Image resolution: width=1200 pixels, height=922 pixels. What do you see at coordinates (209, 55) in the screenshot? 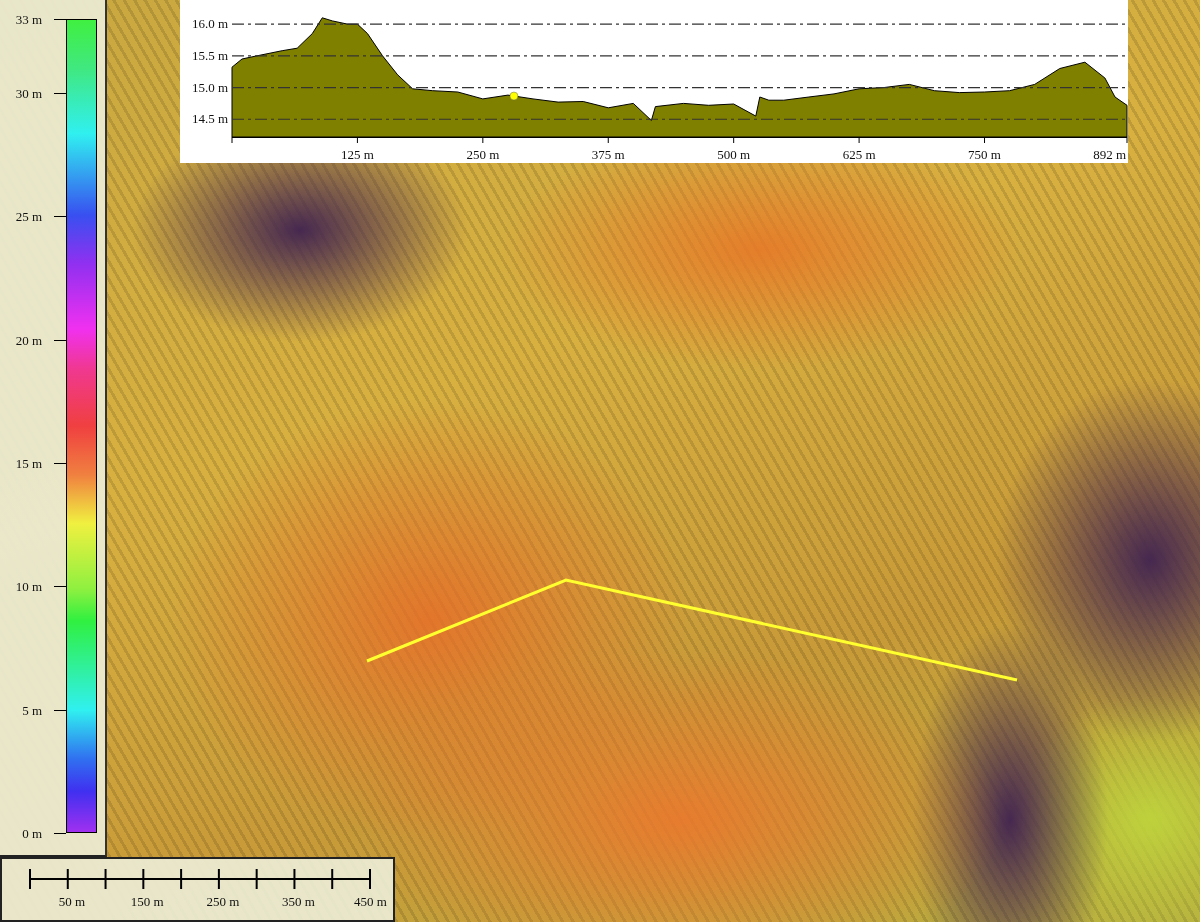
I see `y-tick-label: 15.5 m` at bounding box center [209, 55].